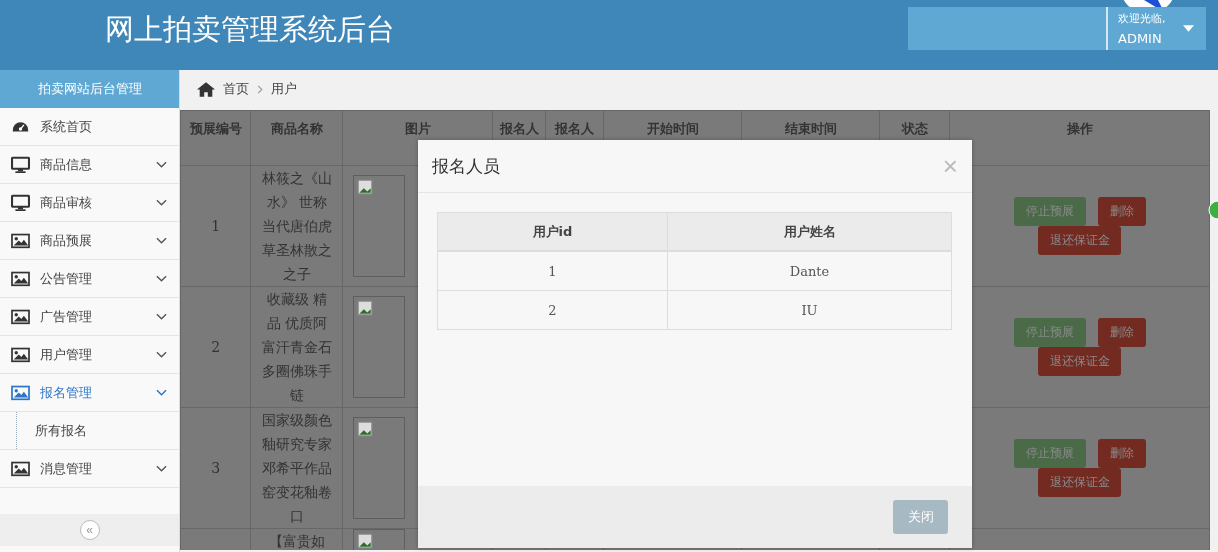 The height and width of the screenshot is (552, 1218). Describe the element at coordinates (215, 468) in the screenshot. I see `table-cell: 3` at that location.